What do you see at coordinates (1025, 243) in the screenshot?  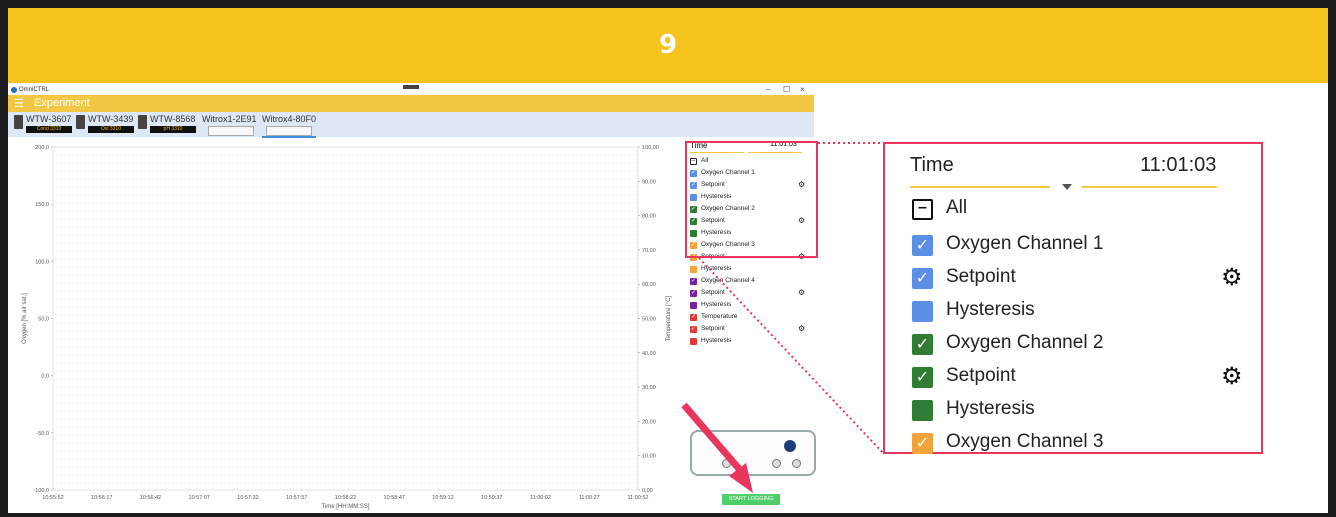 I see `zoom-item-label: Oxygen Channel 1` at bounding box center [1025, 243].